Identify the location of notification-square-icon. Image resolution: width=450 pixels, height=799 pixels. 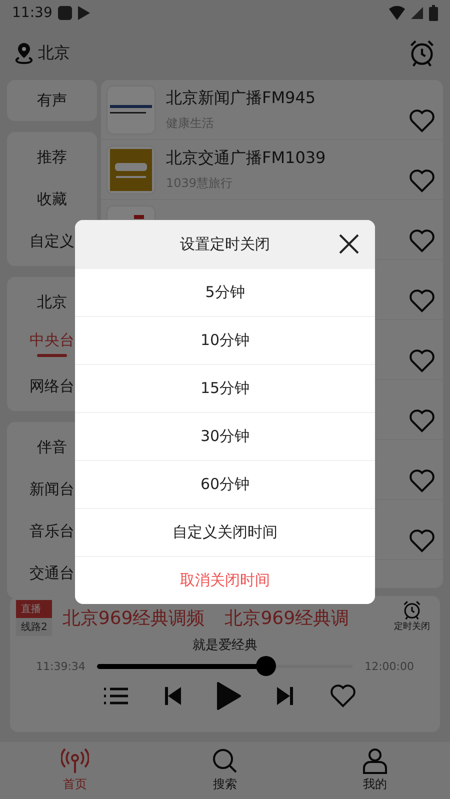
(65, 13).